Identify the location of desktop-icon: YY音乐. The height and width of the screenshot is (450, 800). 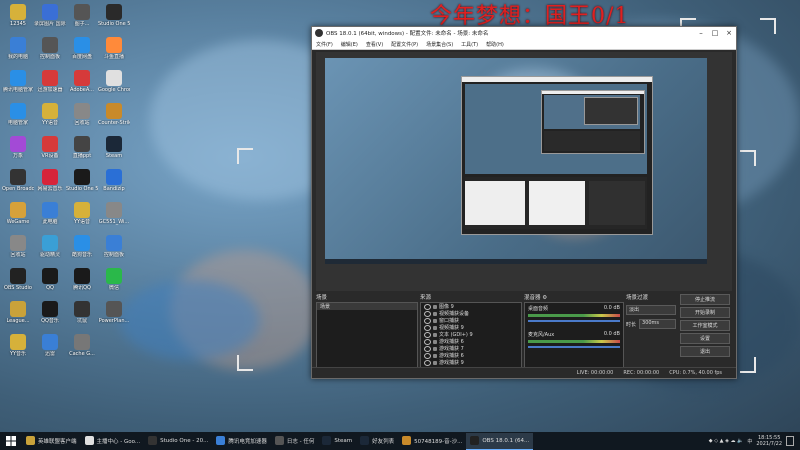
(18, 345).